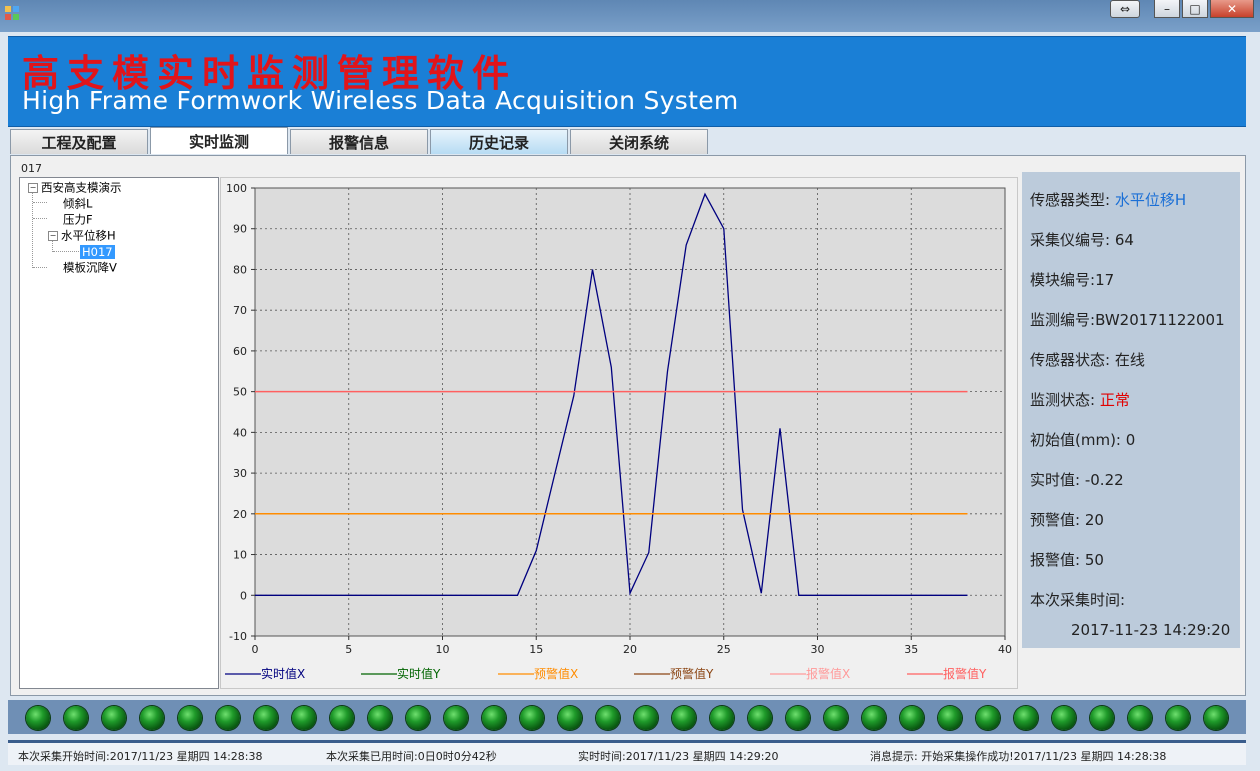 Image resolution: width=1260 pixels, height=771 pixels. What do you see at coordinates (639, 141) in the screenshot?
I see `tab-close-system: 关闭系统` at bounding box center [639, 141].